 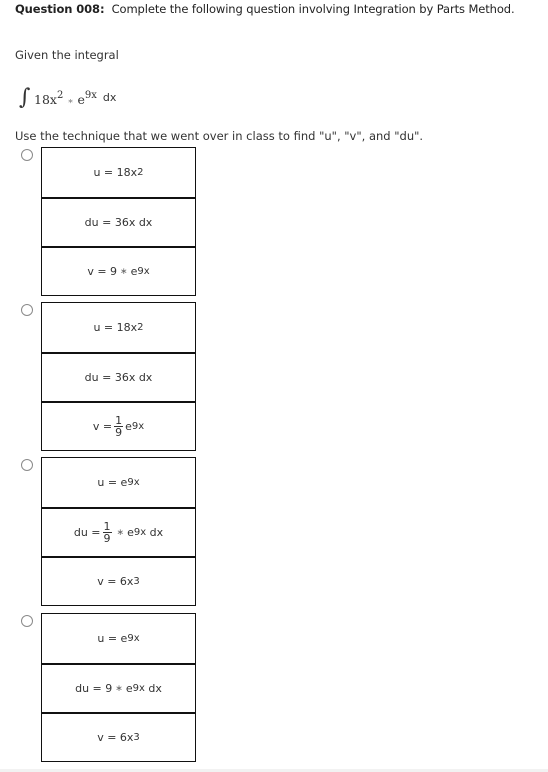 I want to click on option-1-du: du = 36x dx, so click(x=118, y=221).